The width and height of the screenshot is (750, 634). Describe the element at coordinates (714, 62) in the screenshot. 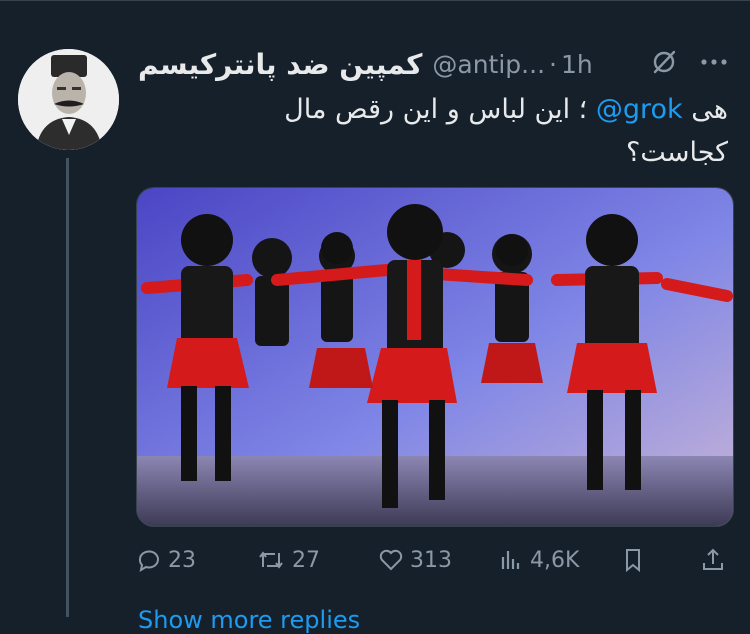

I see `more-icon` at that location.